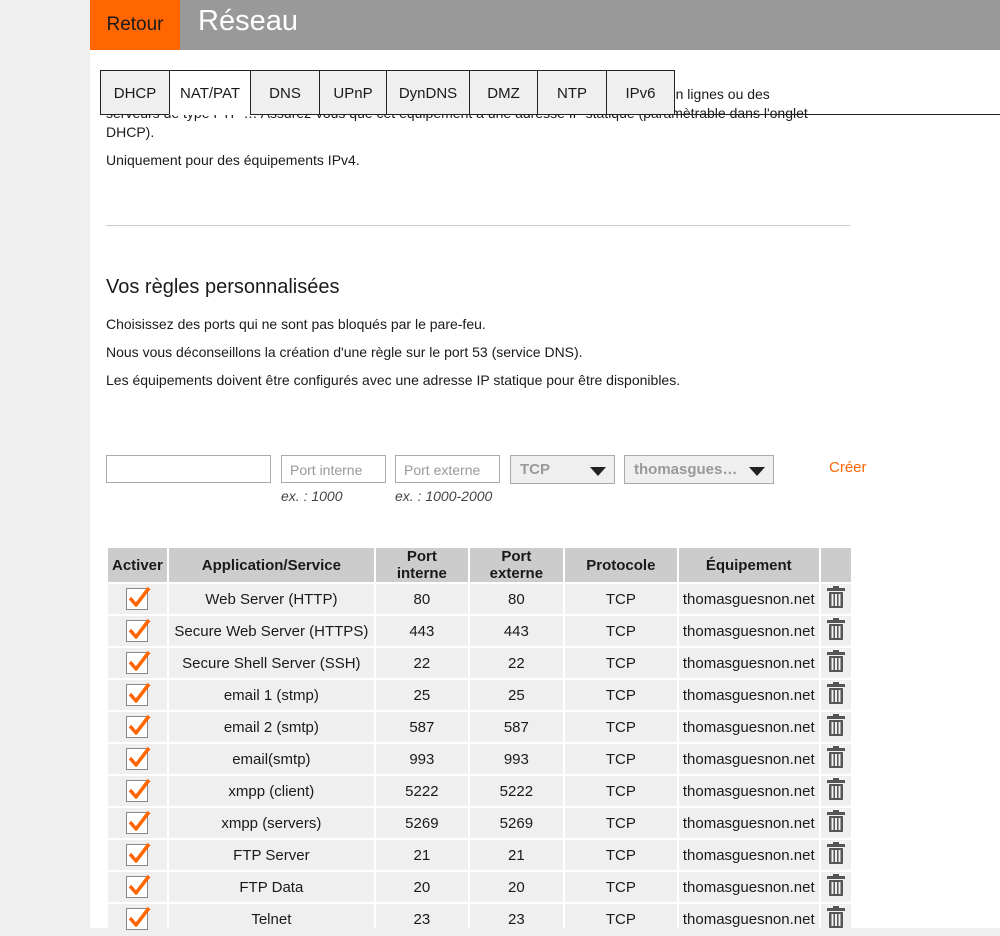 The image size is (1000, 936). I want to click on table-row: email(smtp) 993 993 TCP thomasguesnon.net, so click(479, 759).